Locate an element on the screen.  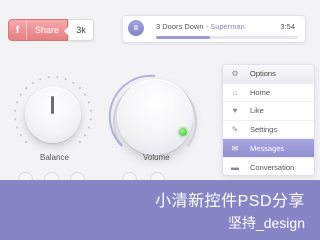
share-widget: f Share 3k is located at coordinates (51, 30).